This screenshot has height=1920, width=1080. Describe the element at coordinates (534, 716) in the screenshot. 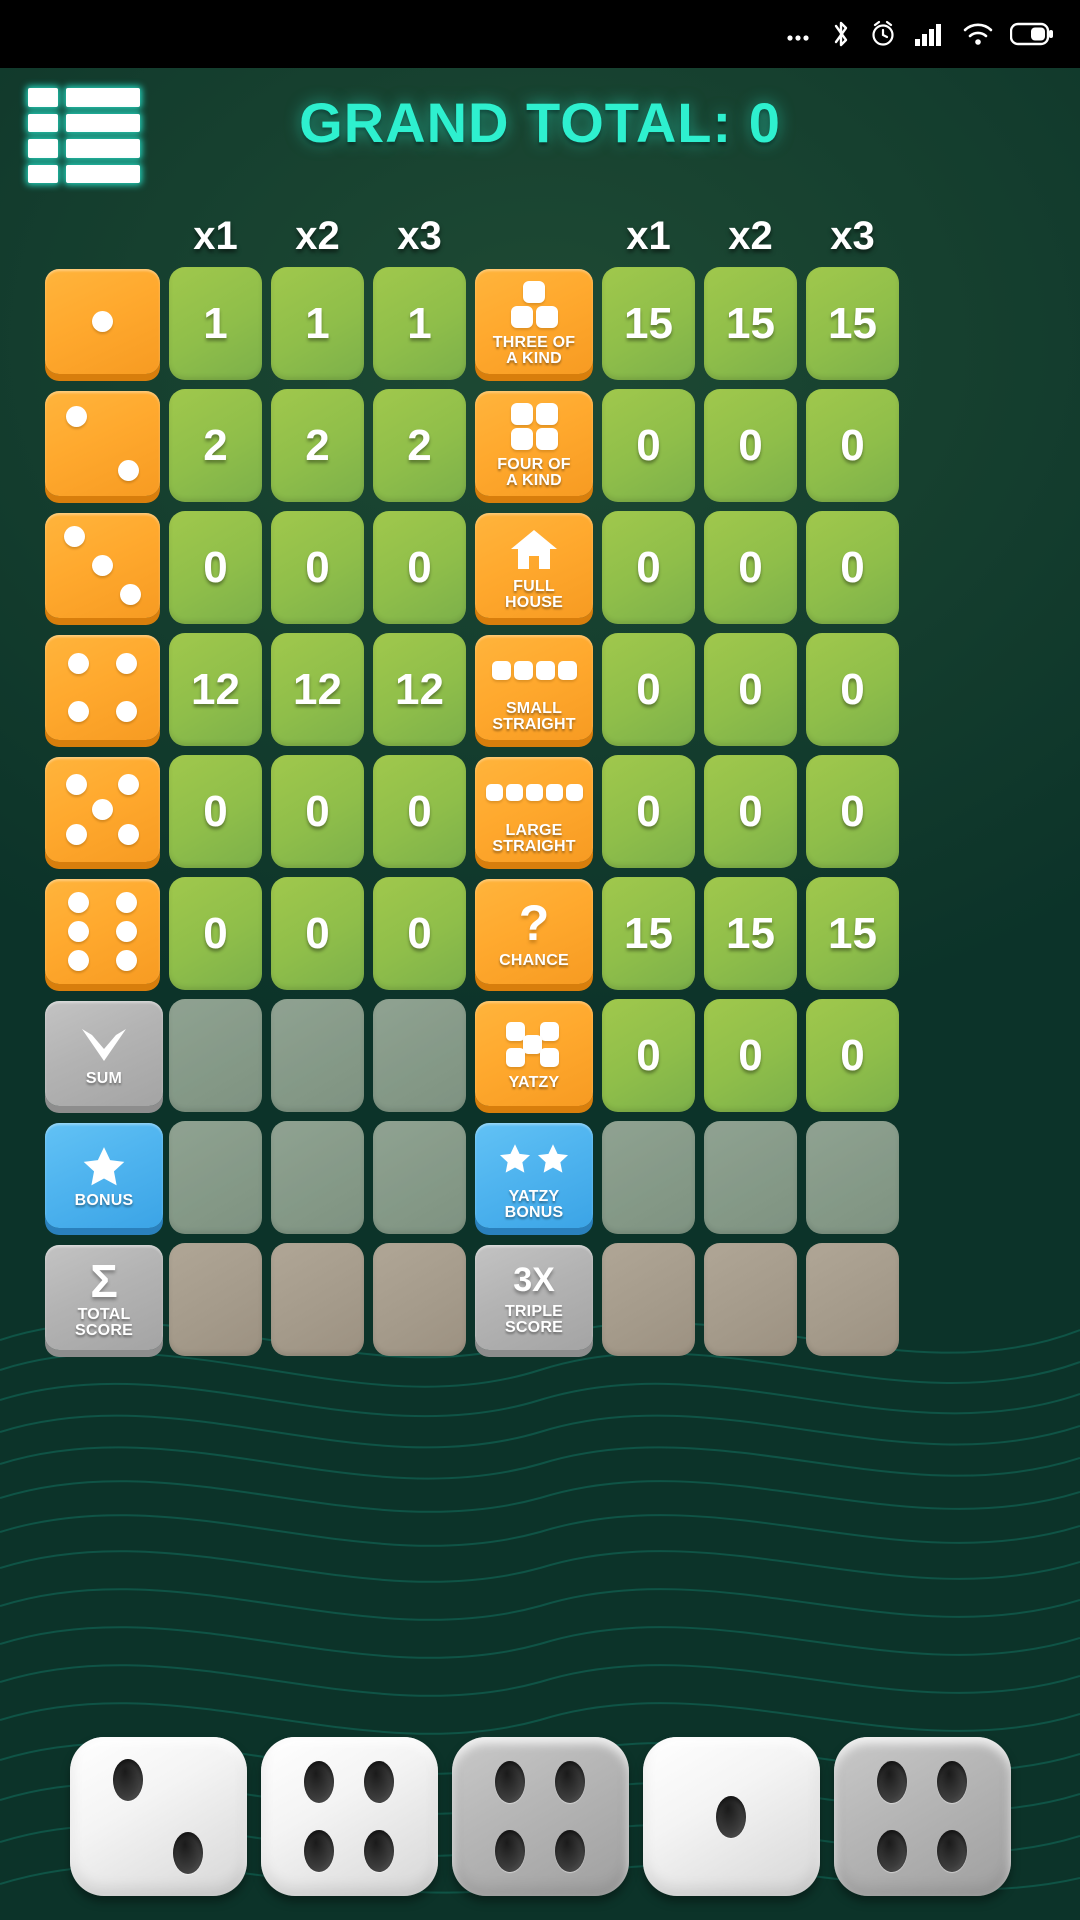

I see `category-label: SMALL STRAIGHT` at that location.